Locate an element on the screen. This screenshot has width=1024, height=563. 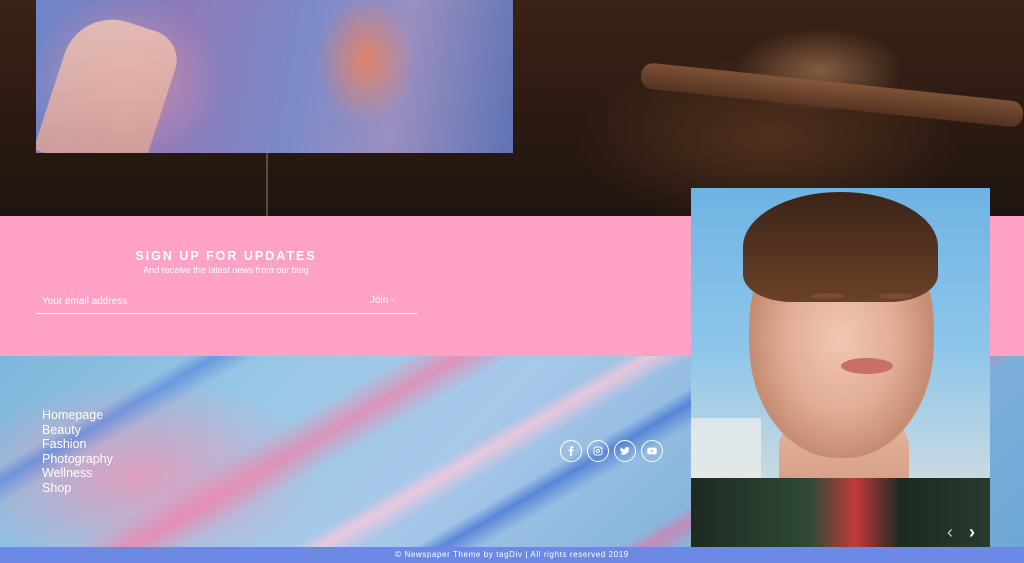
hero-perch is located at coordinates (831, 95).